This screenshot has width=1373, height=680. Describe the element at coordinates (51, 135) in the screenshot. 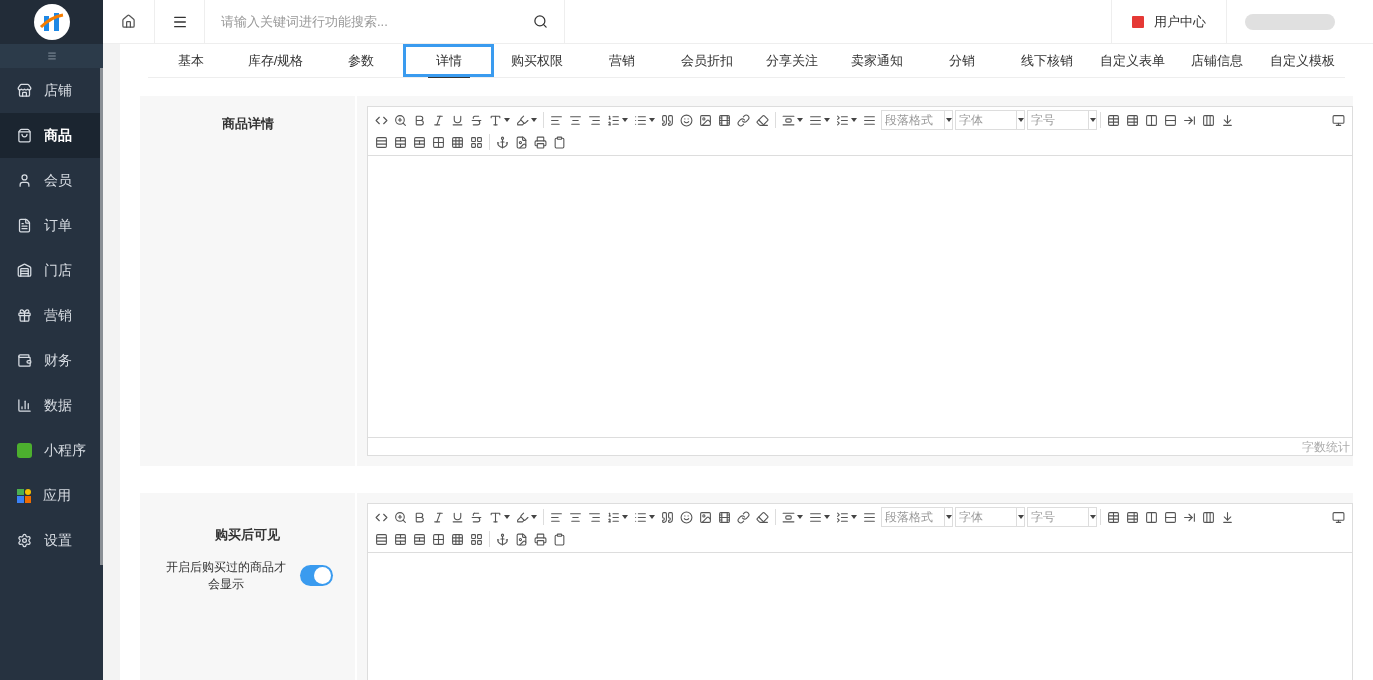

I see `sidebar-item: 商品` at that location.